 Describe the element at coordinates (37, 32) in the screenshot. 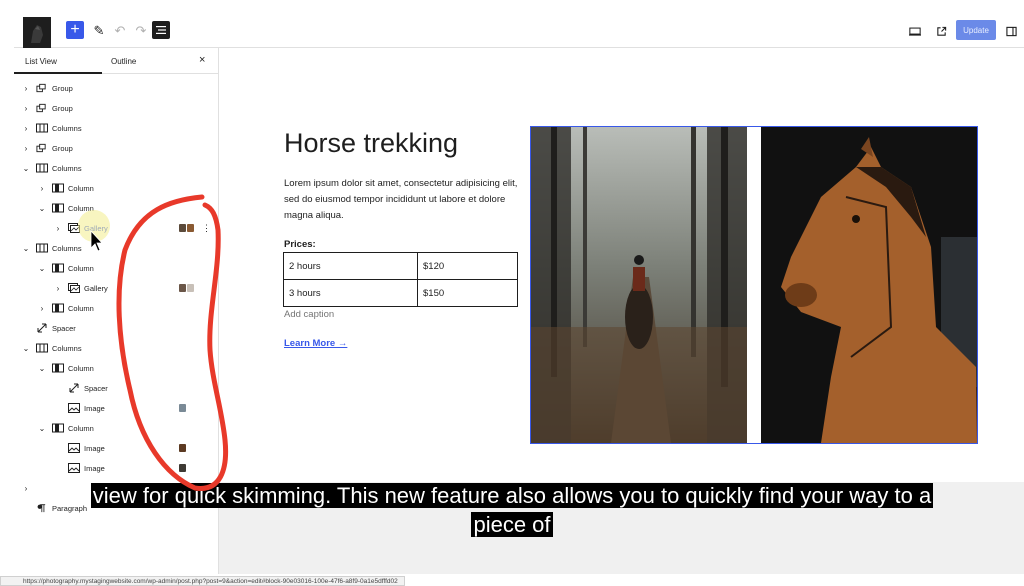

I see `site-logo` at that location.